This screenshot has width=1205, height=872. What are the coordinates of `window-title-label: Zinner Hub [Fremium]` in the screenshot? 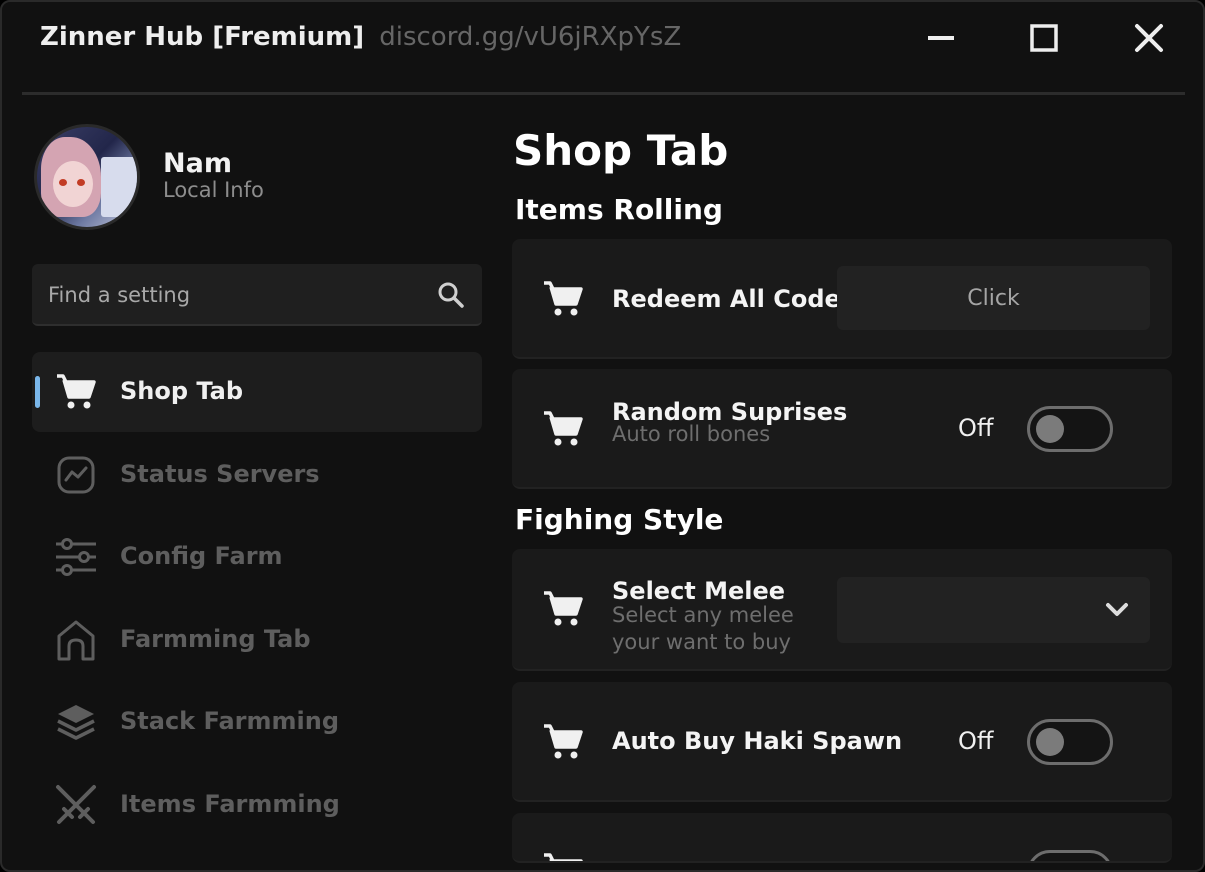 It's located at (202, 37).